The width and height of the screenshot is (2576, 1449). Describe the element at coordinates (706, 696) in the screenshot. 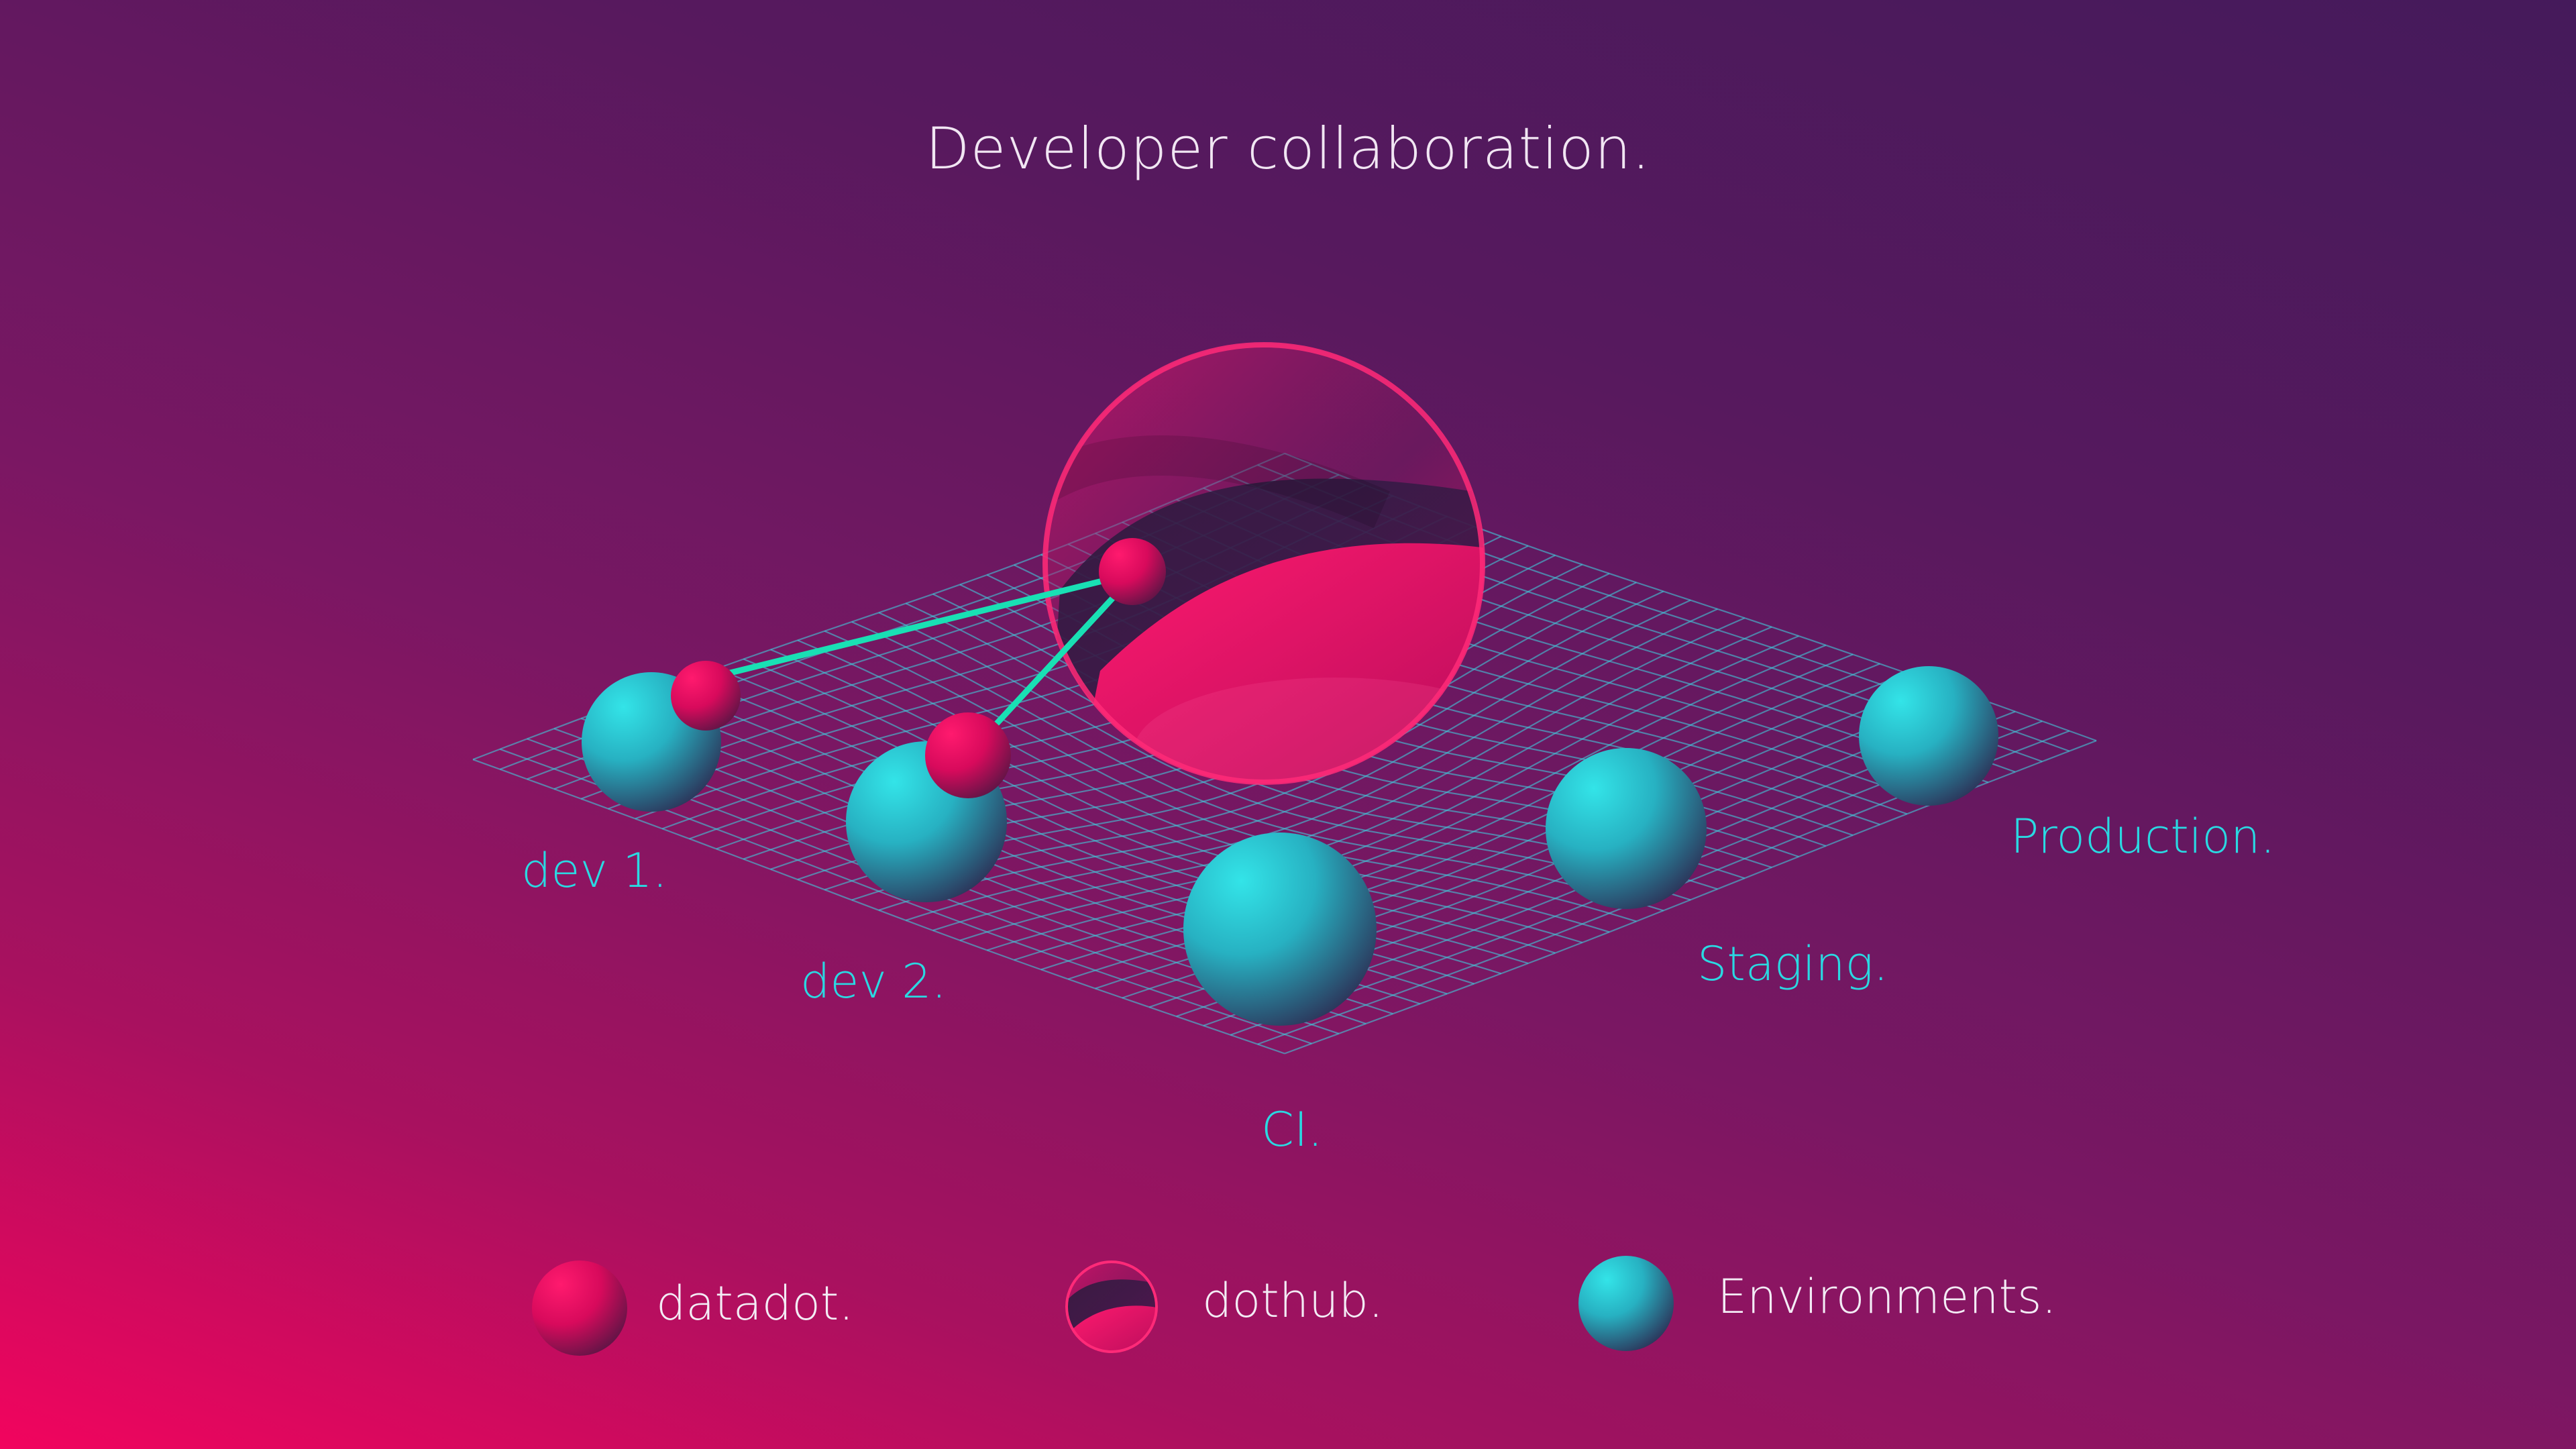

I see `datadot-dev1` at that location.